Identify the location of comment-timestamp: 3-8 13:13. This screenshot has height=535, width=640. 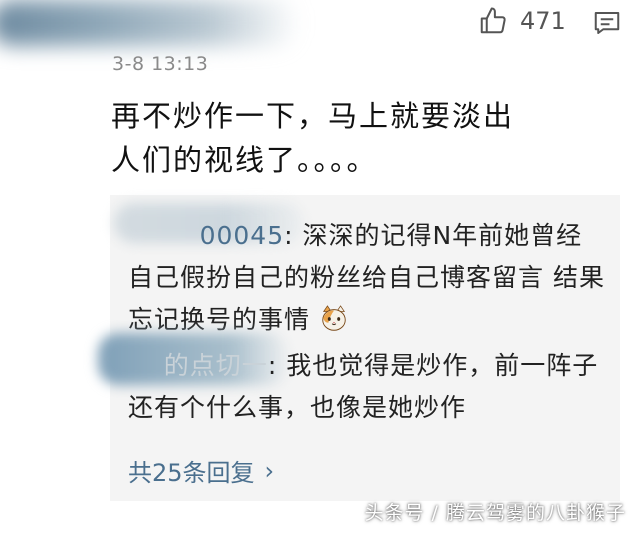
(160, 64).